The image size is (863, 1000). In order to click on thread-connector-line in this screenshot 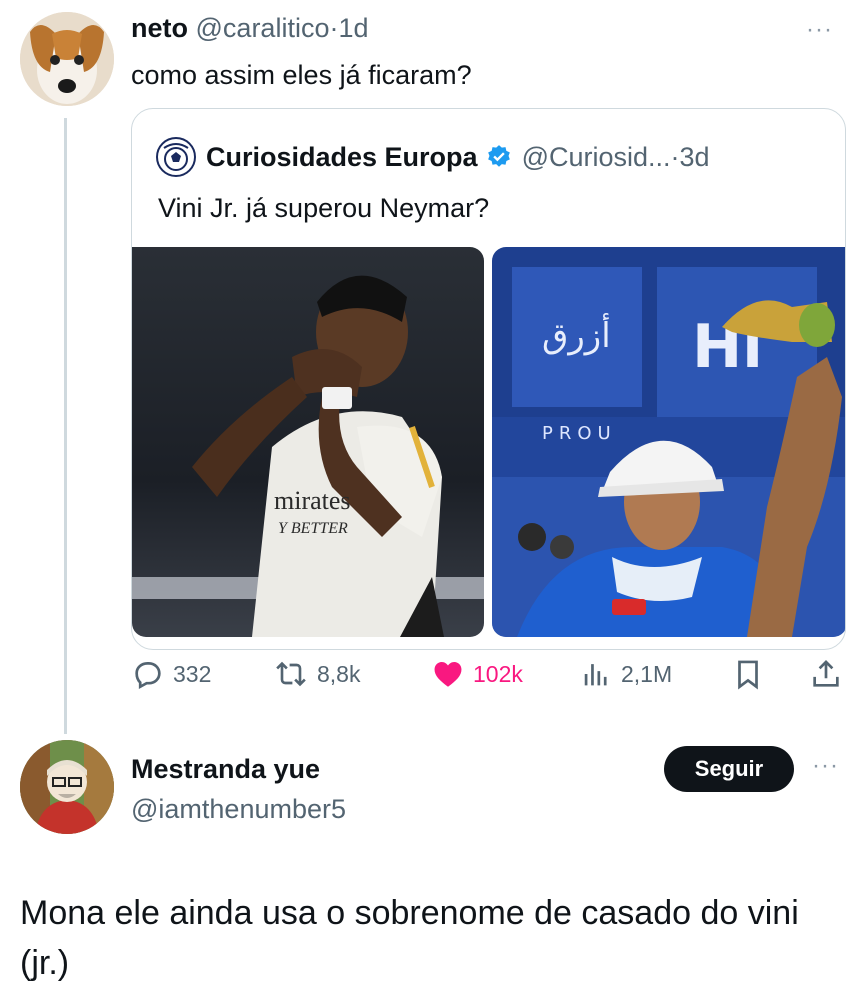, I will do `click(65, 426)`.